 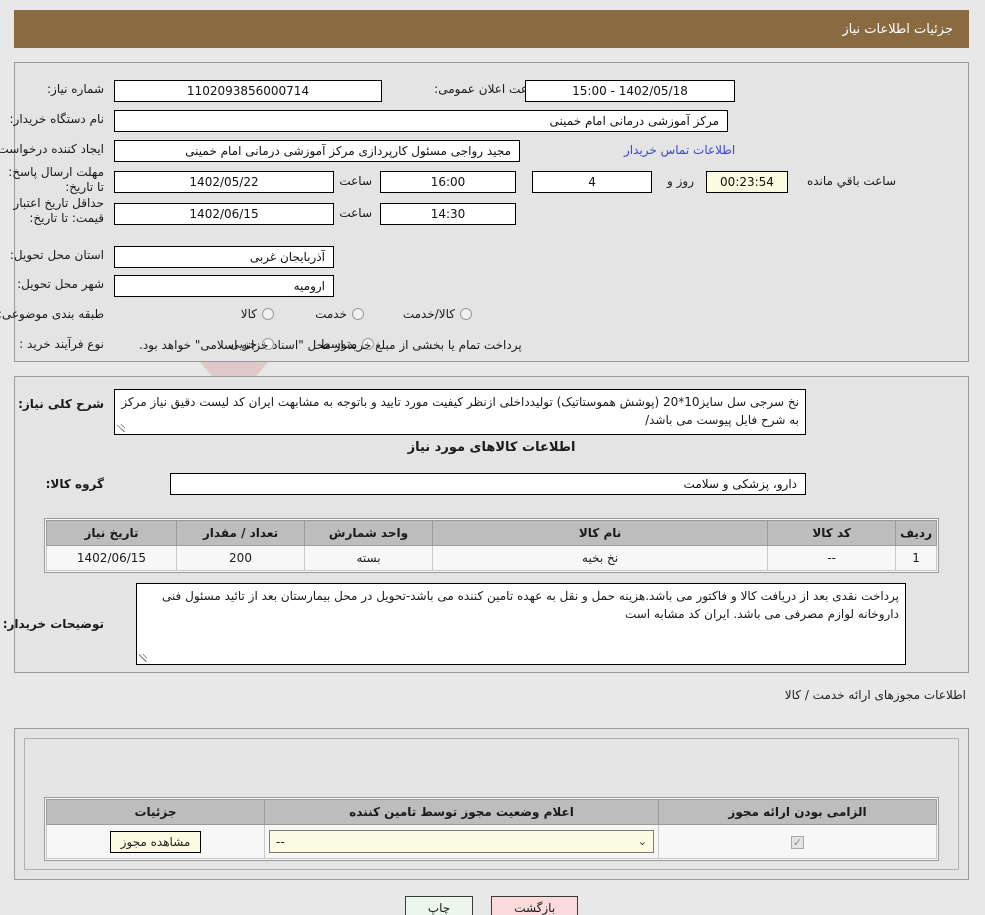 What do you see at coordinates (281, 841) in the screenshot?
I see `license-status-value: --` at bounding box center [281, 841].